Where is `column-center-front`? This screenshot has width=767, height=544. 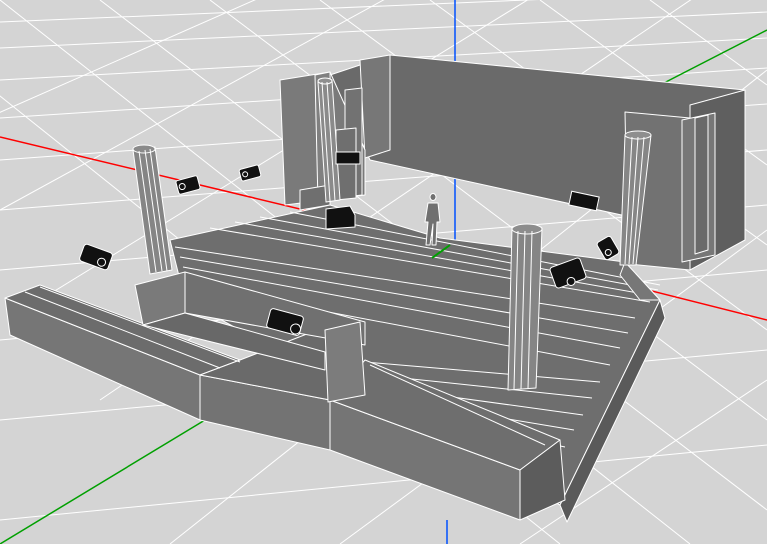
column-center-front is located at coordinates (525, 307).